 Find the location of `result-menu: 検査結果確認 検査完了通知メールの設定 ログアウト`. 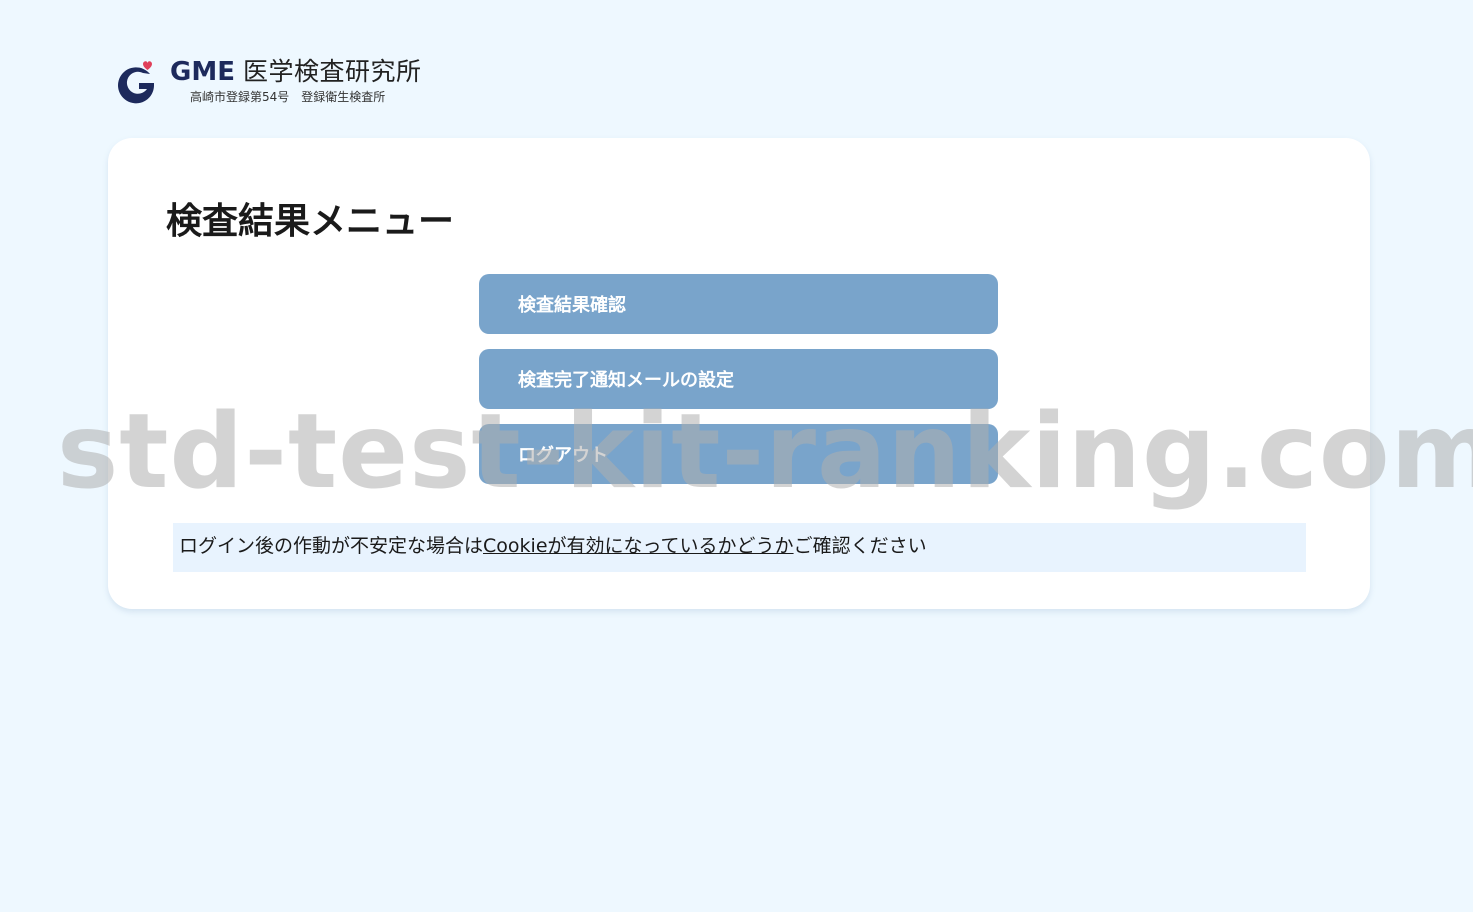

result-menu: 検査結果確認 検査完了通知メールの設定 ログアウト is located at coordinates (738, 386).